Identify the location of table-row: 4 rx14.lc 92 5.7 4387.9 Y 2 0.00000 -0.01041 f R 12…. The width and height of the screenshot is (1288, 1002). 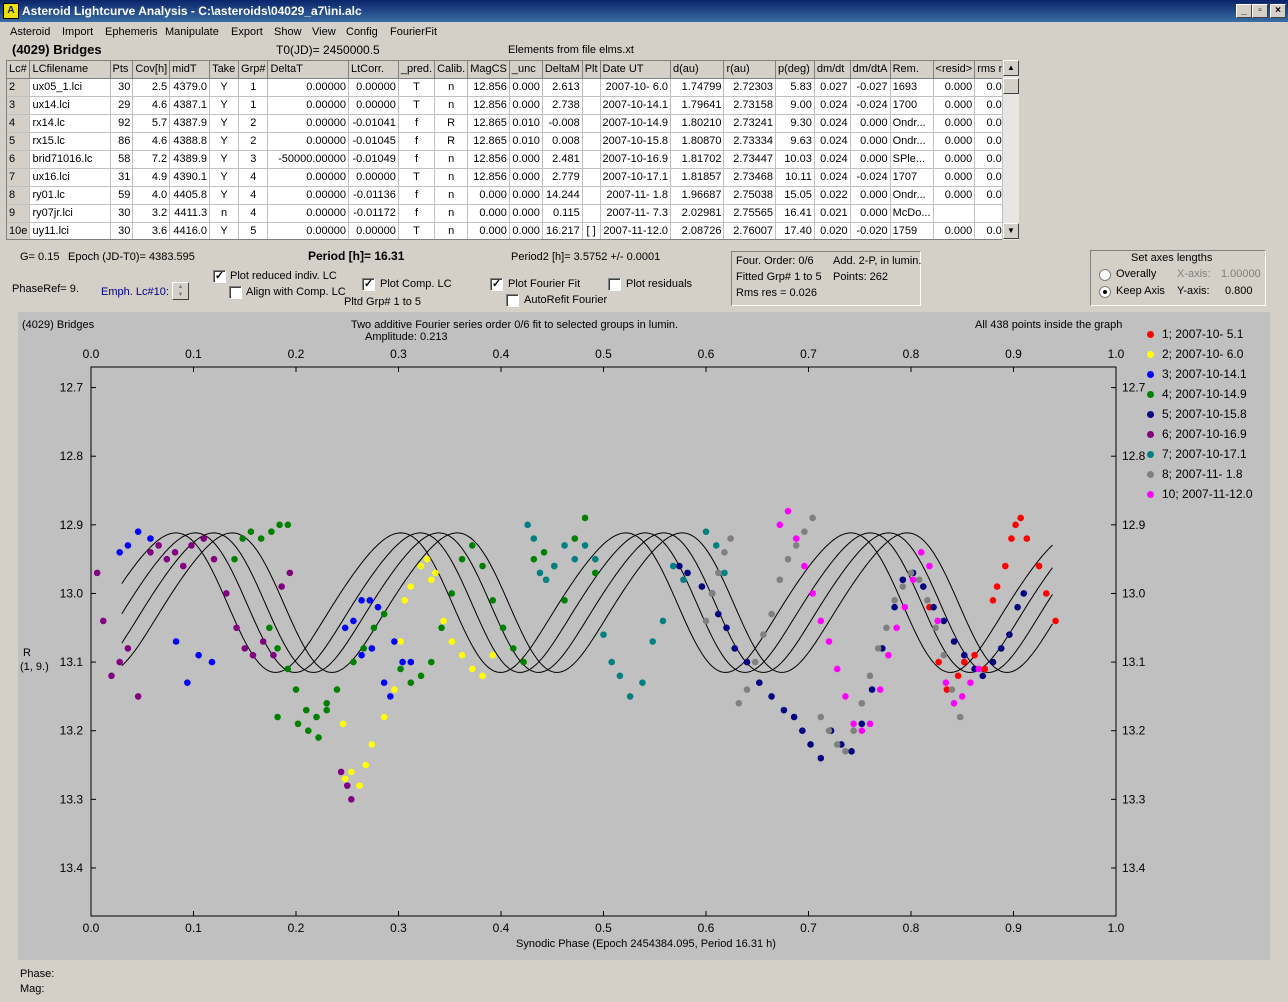
(512, 123).